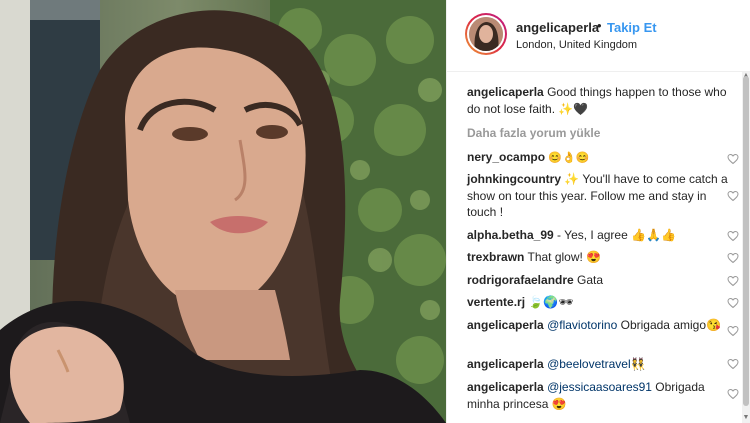 The height and width of the screenshot is (423, 750). Describe the element at coordinates (746, 418) in the screenshot. I see `scroll-down-icon: ▼` at that location.